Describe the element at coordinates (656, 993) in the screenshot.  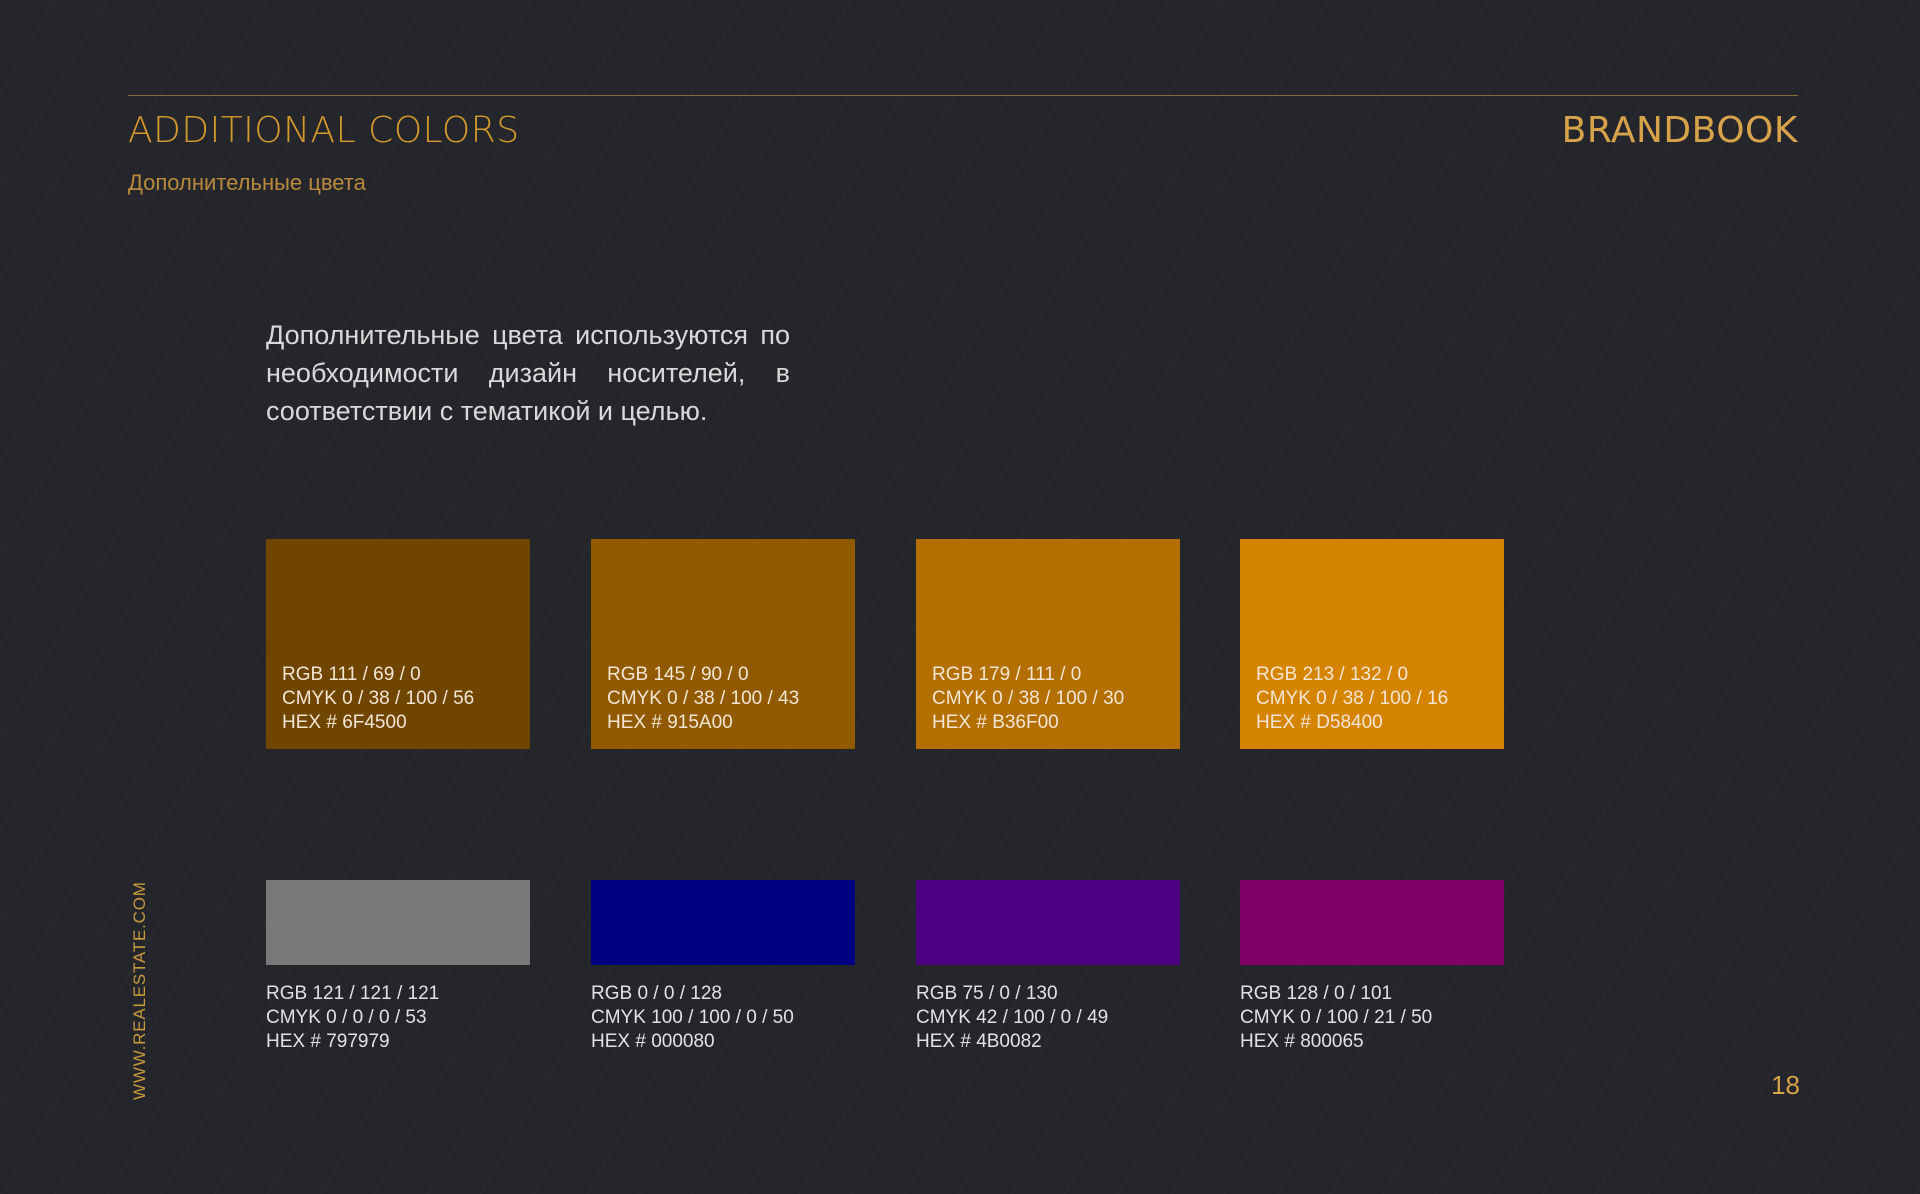
I see `rgb-value: RGB 0 / 0 / 128` at that location.